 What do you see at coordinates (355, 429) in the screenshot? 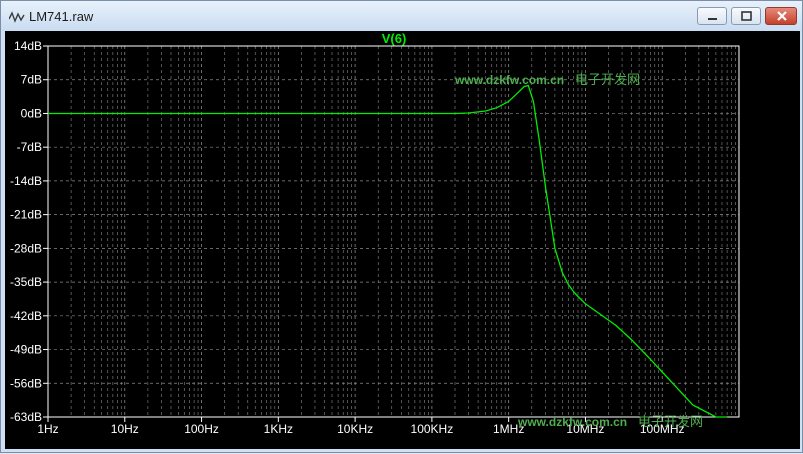
I see `x-tick-label: 10KHz` at bounding box center [355, 429].